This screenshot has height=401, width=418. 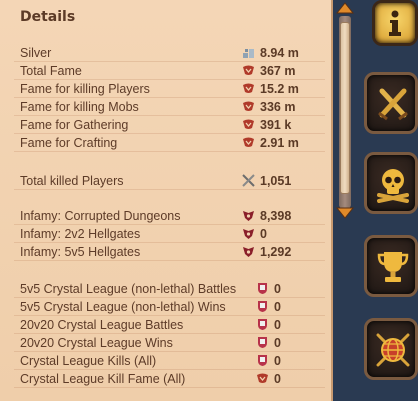 I want to click on stat-label: Fame for killing Mobs, so click(x=79, y=106).